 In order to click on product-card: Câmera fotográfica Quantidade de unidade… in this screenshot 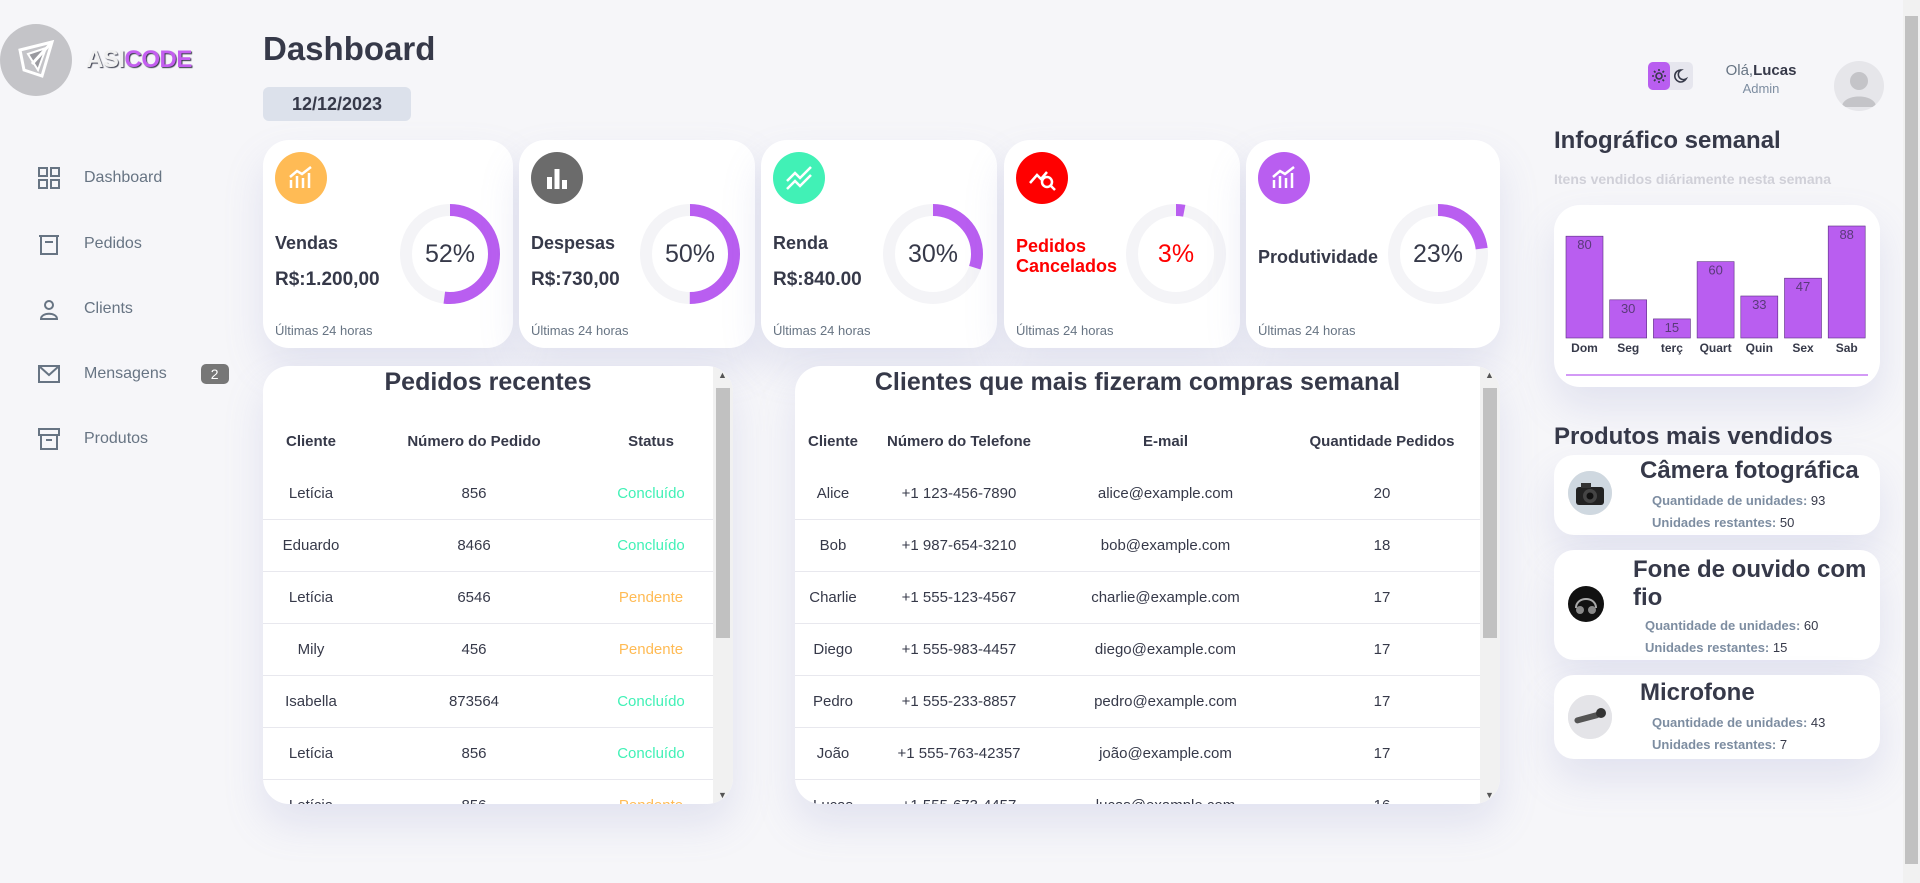, I will do `click(1717, 495)`.